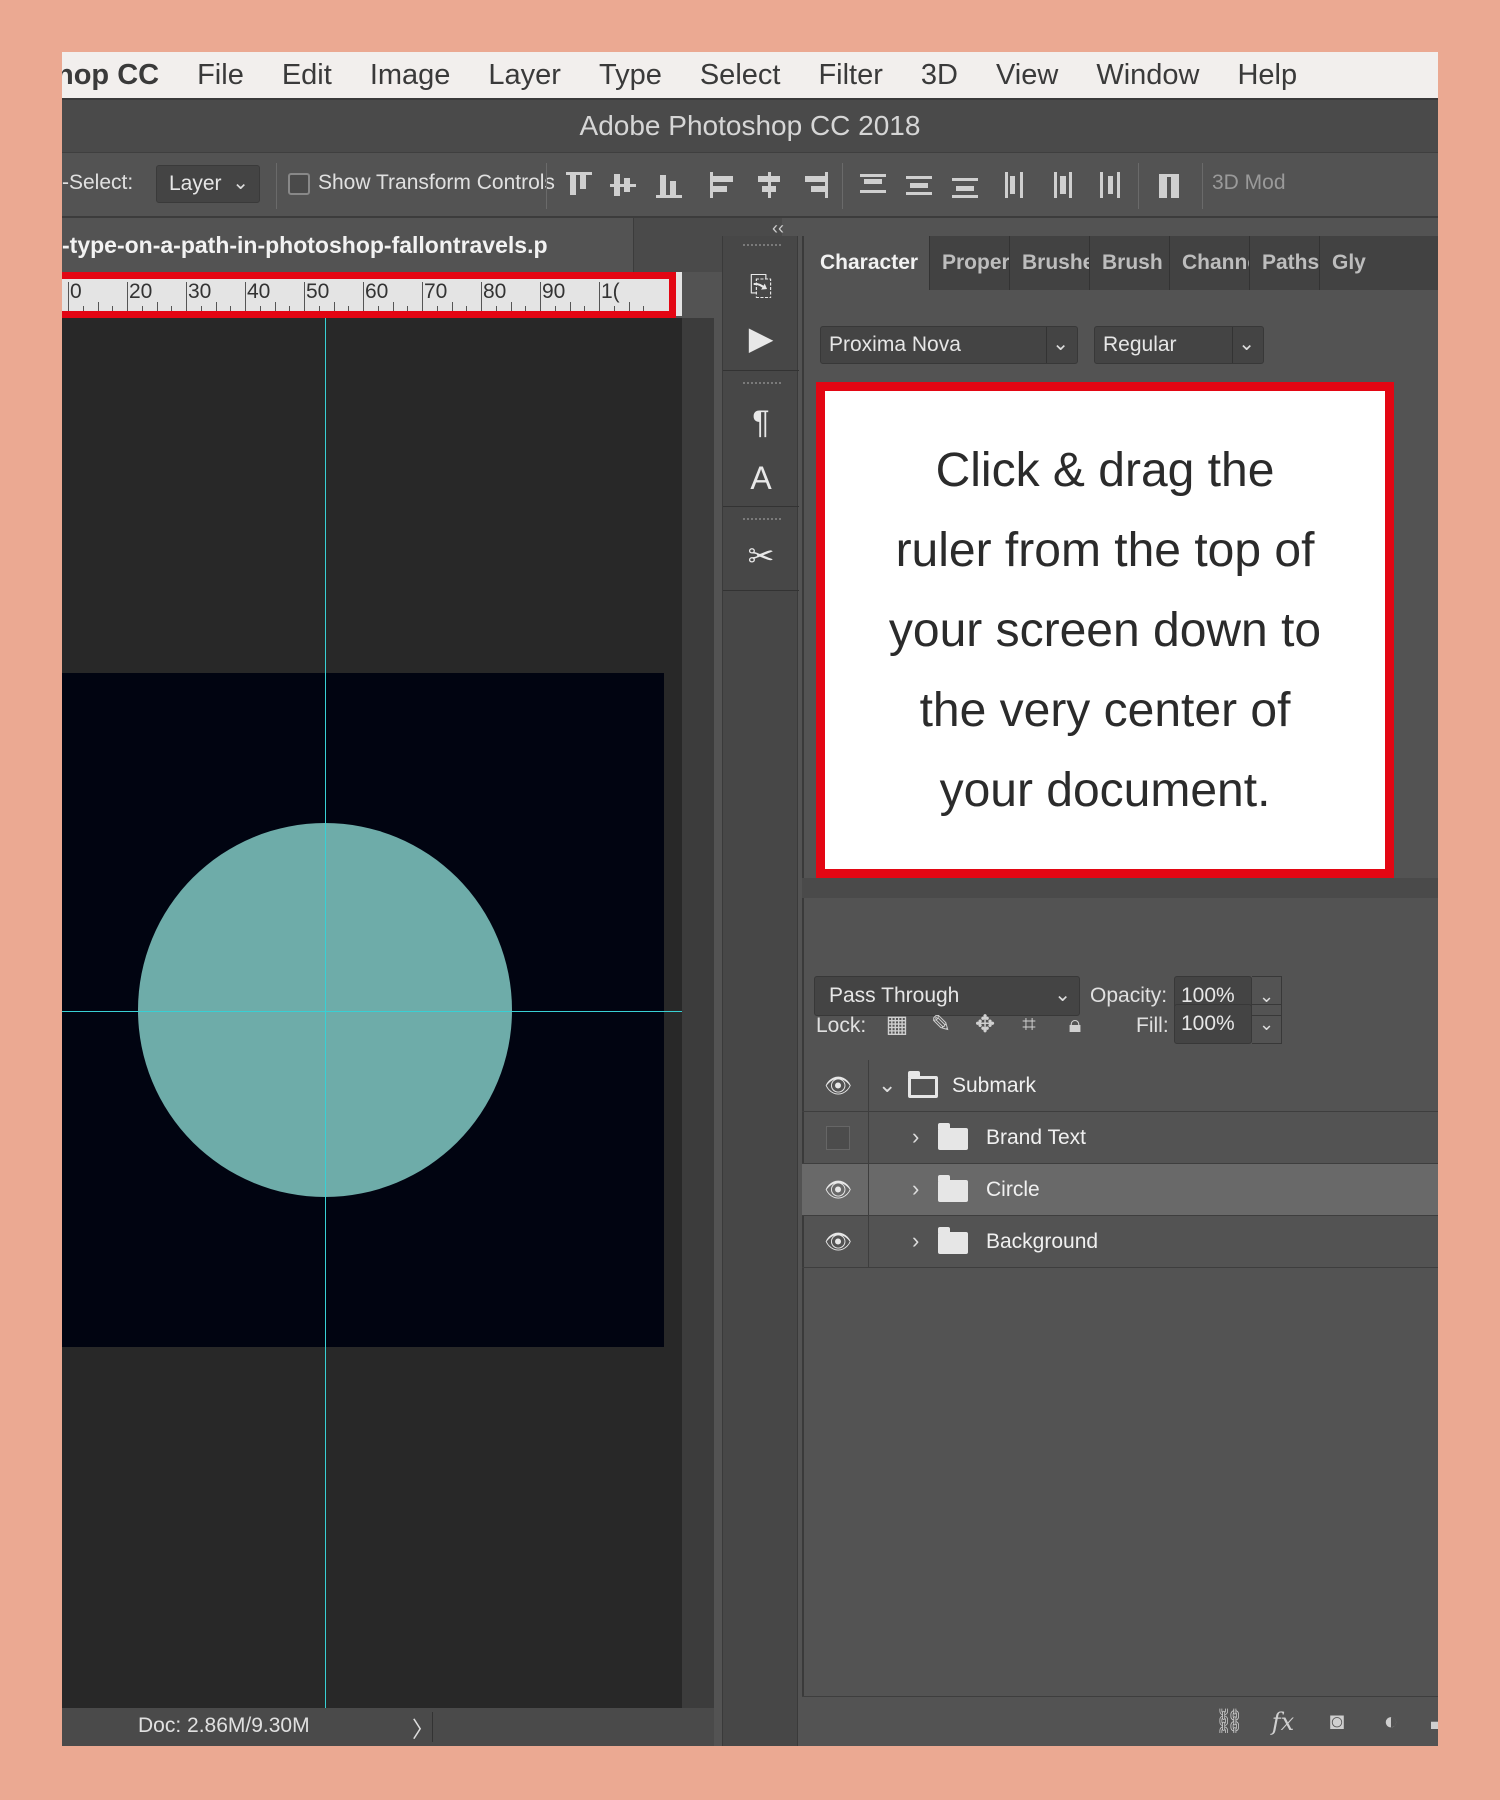 The image size is (1500, 1800). Describe the element at coordinates (208, 184) in the screenshot. I see `auto-select-dropdown: Layer ⌄` at that location.